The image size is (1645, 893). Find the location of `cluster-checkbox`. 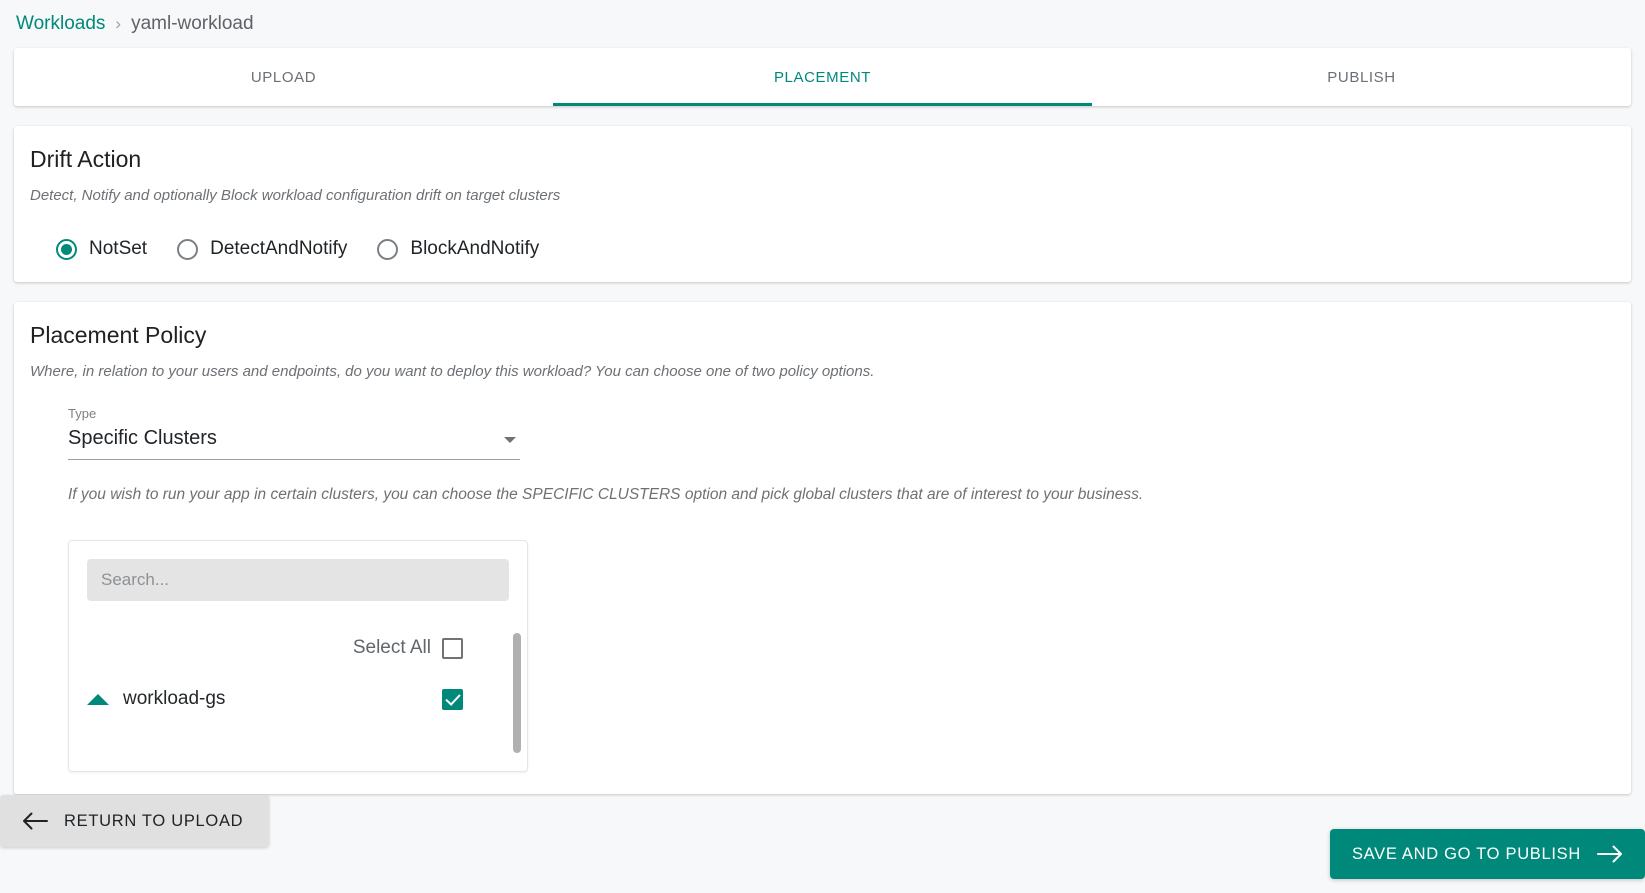

cluster-checkbox is located at coordinates (452, 699).